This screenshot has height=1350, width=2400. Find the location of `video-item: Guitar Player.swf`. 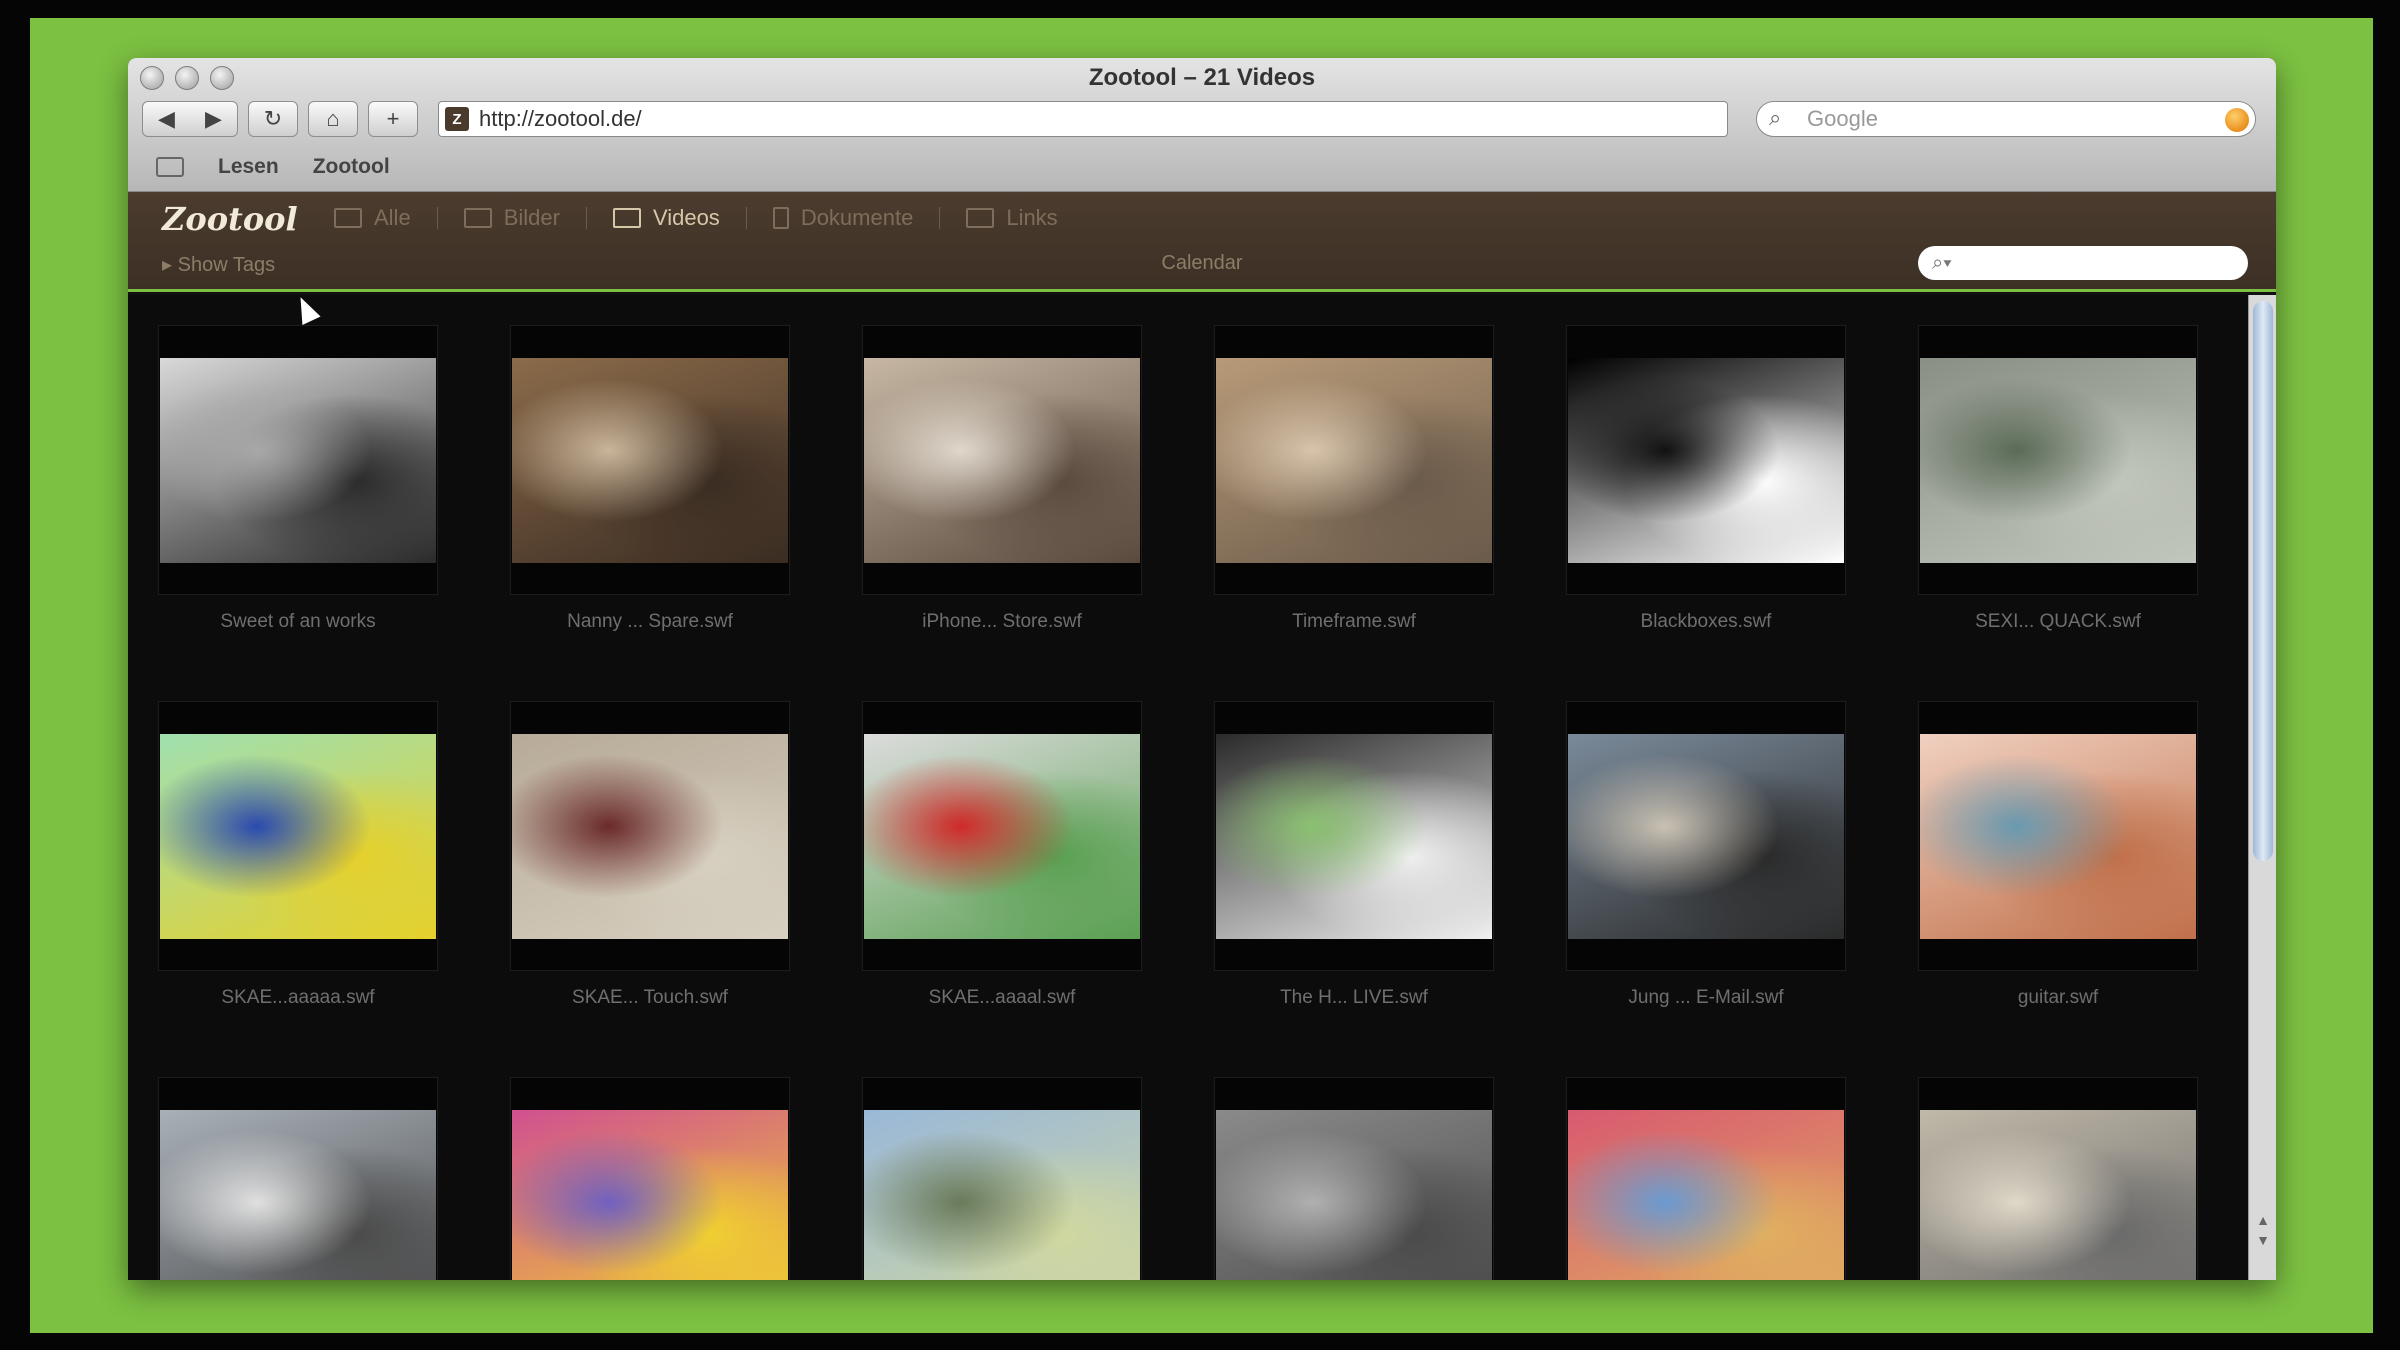

video-item: Guitar Player.swf is located at coordinates (298, 1178).